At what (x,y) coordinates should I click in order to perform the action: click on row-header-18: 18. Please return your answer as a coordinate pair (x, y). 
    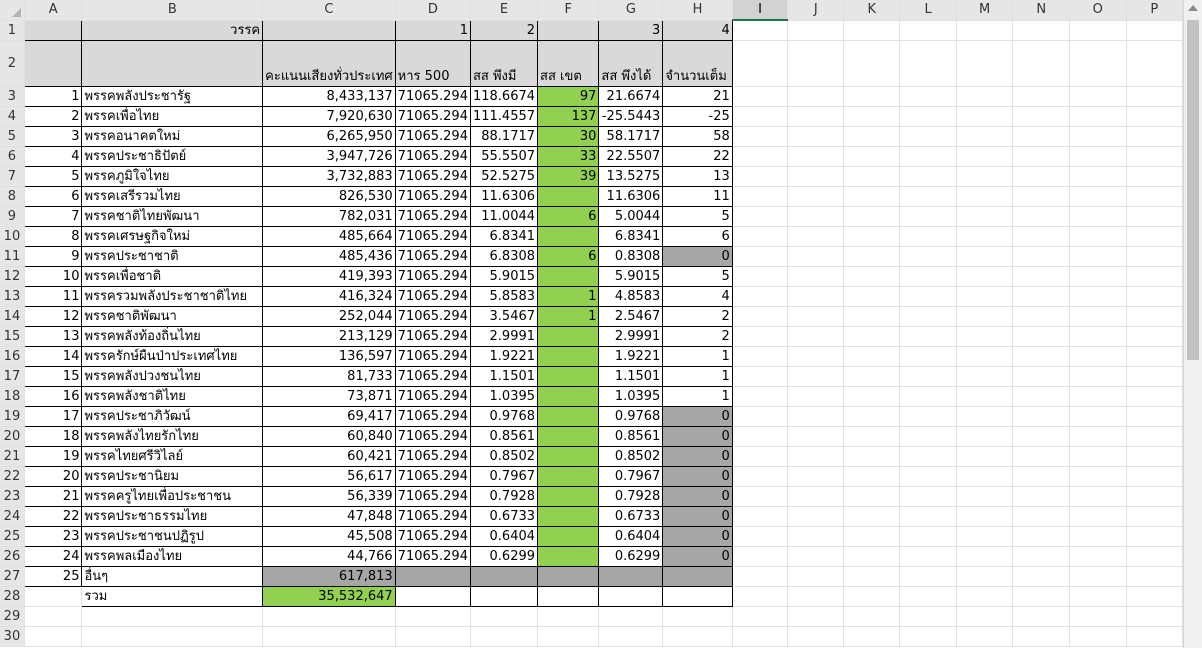
    Looking at the image, I should click on (12, 396).